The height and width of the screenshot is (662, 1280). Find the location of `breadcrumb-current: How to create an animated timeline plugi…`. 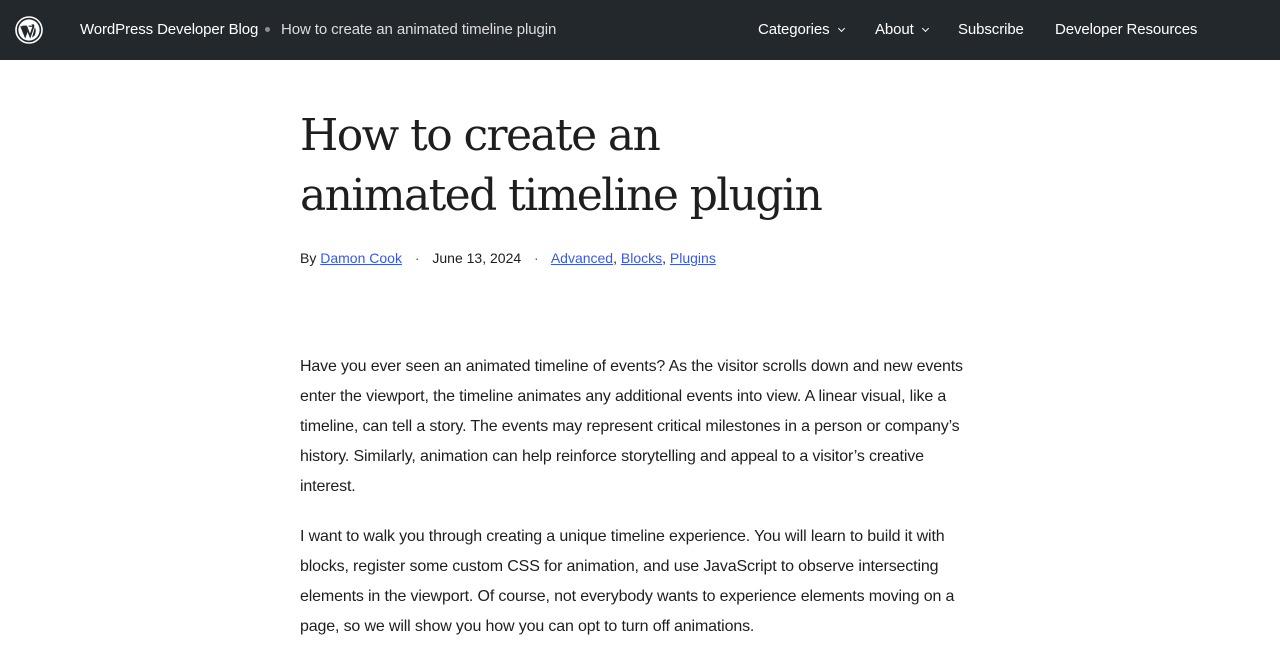

breadcrumb-current: How to create an animated timeline plugi… is located at coordinates (419, 29).